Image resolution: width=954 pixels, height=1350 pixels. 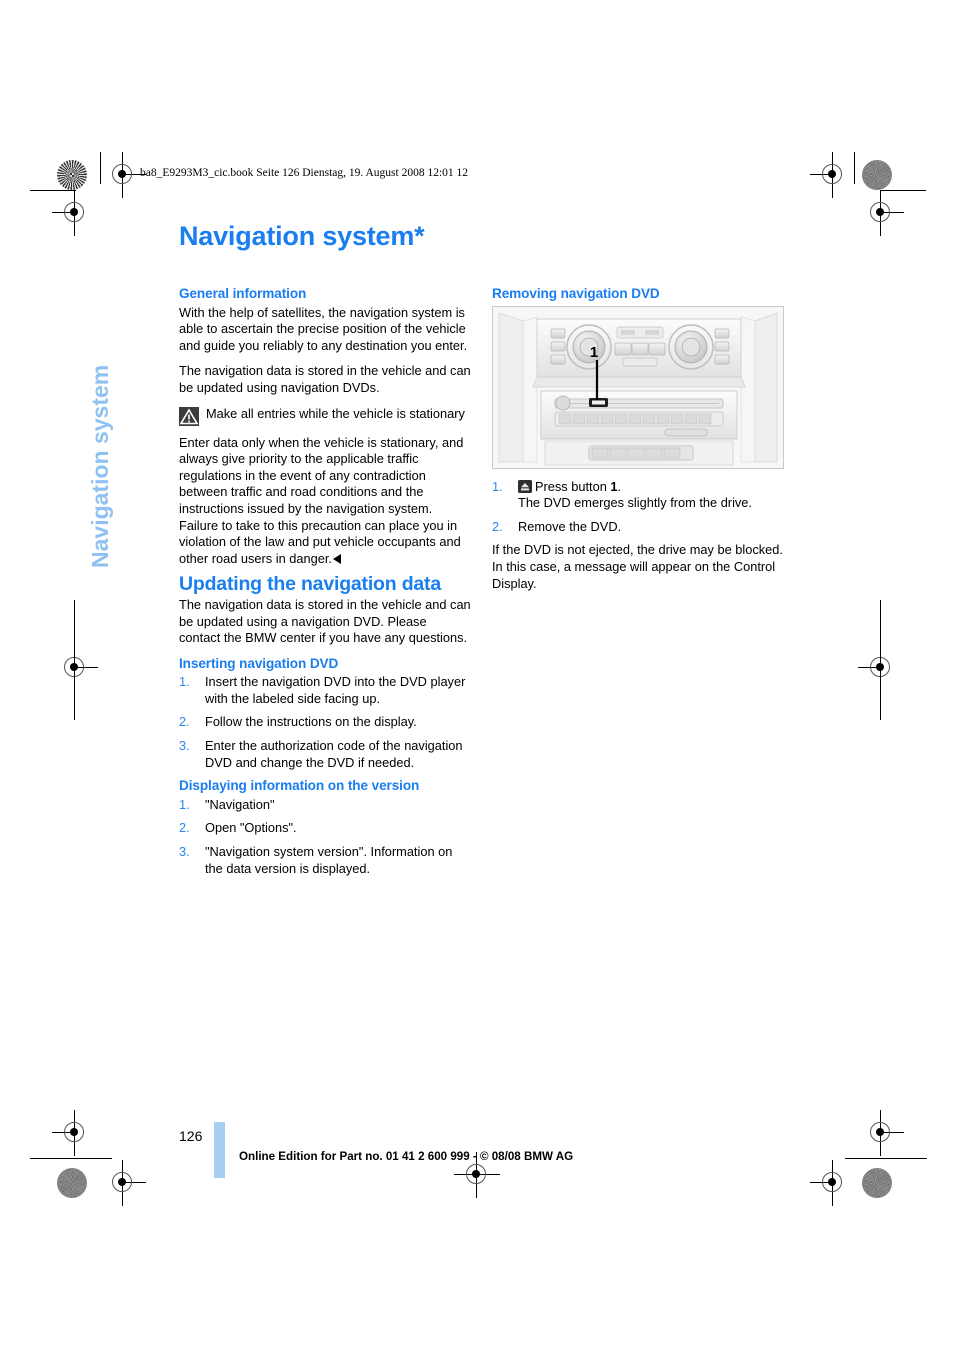 I want to click on registration-rosette-bottom-right, so click(x=877, y=1183).